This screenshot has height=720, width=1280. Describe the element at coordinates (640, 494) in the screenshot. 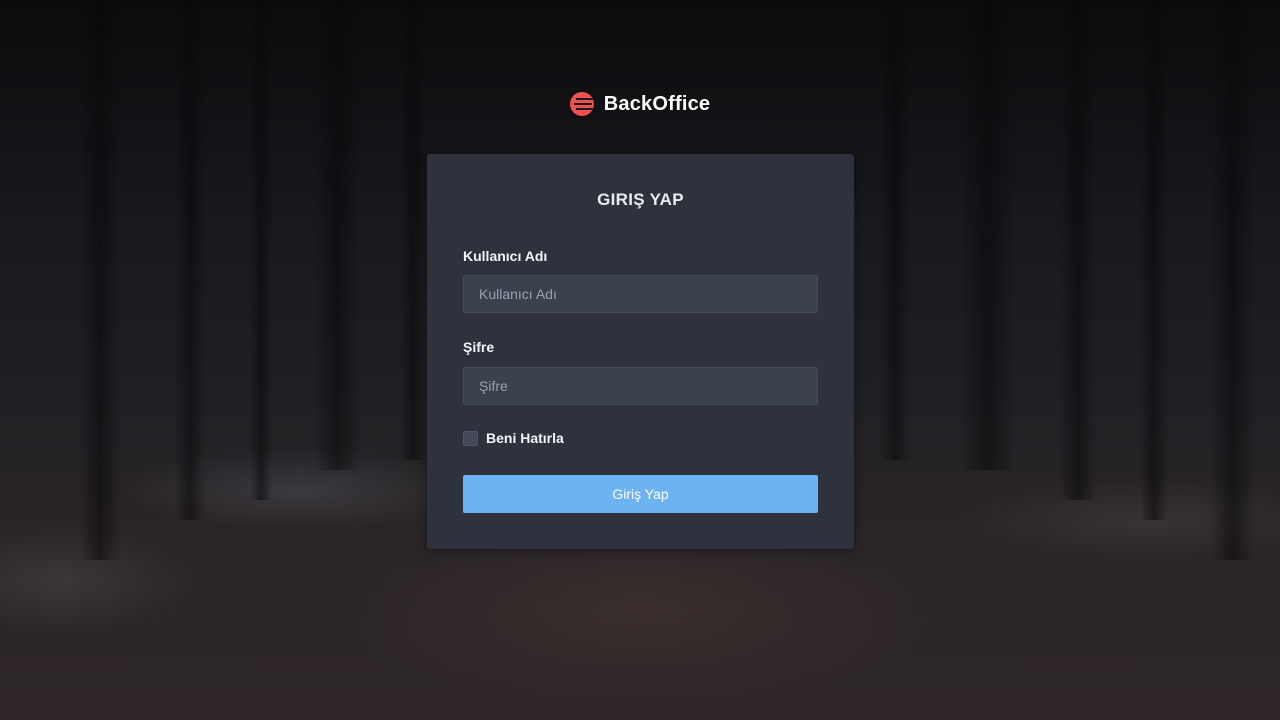

I see `login-button: Giriş Yap` at that location.